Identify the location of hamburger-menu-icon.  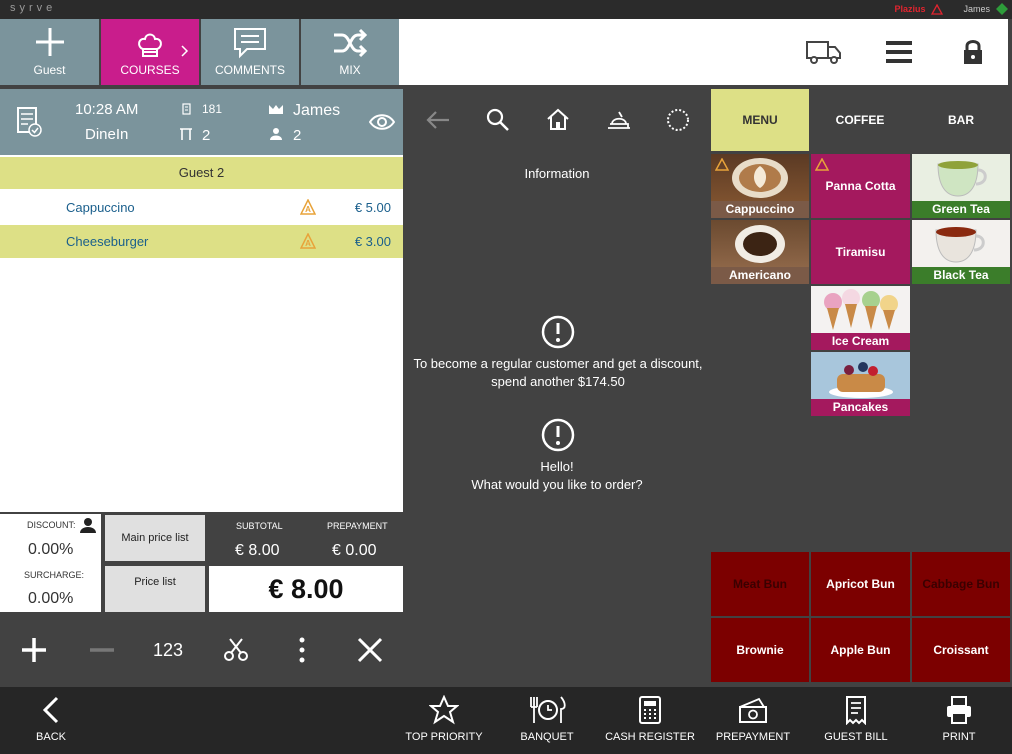
(899, 52).